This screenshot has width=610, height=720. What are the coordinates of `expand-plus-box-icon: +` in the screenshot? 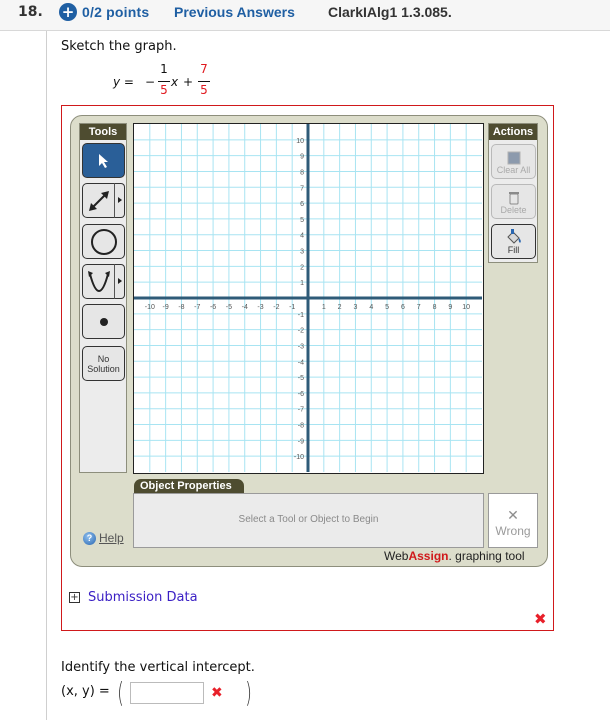 It's located at (74, 597).